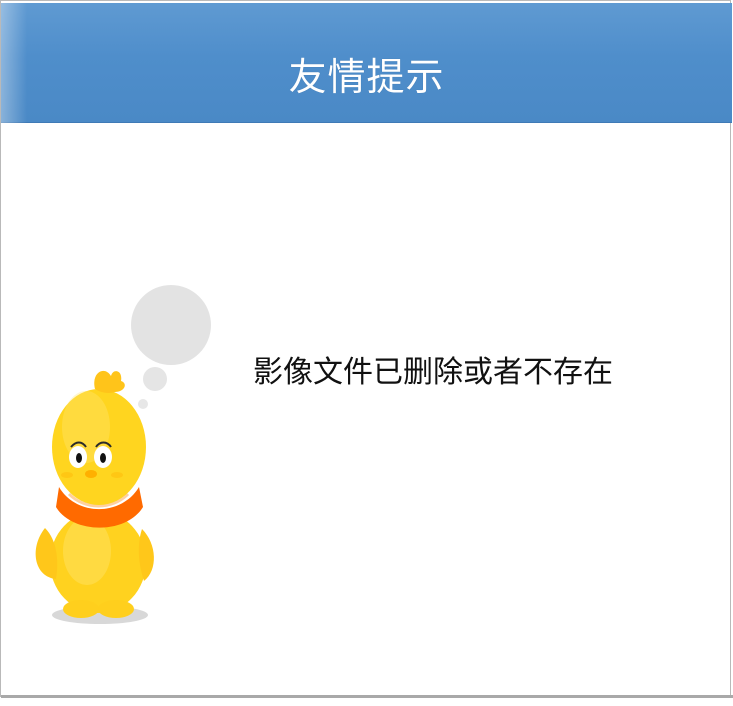  Describe the element at coordinates (155, 379) in the screenshot. I see `thought-bubble-medium` at that location.